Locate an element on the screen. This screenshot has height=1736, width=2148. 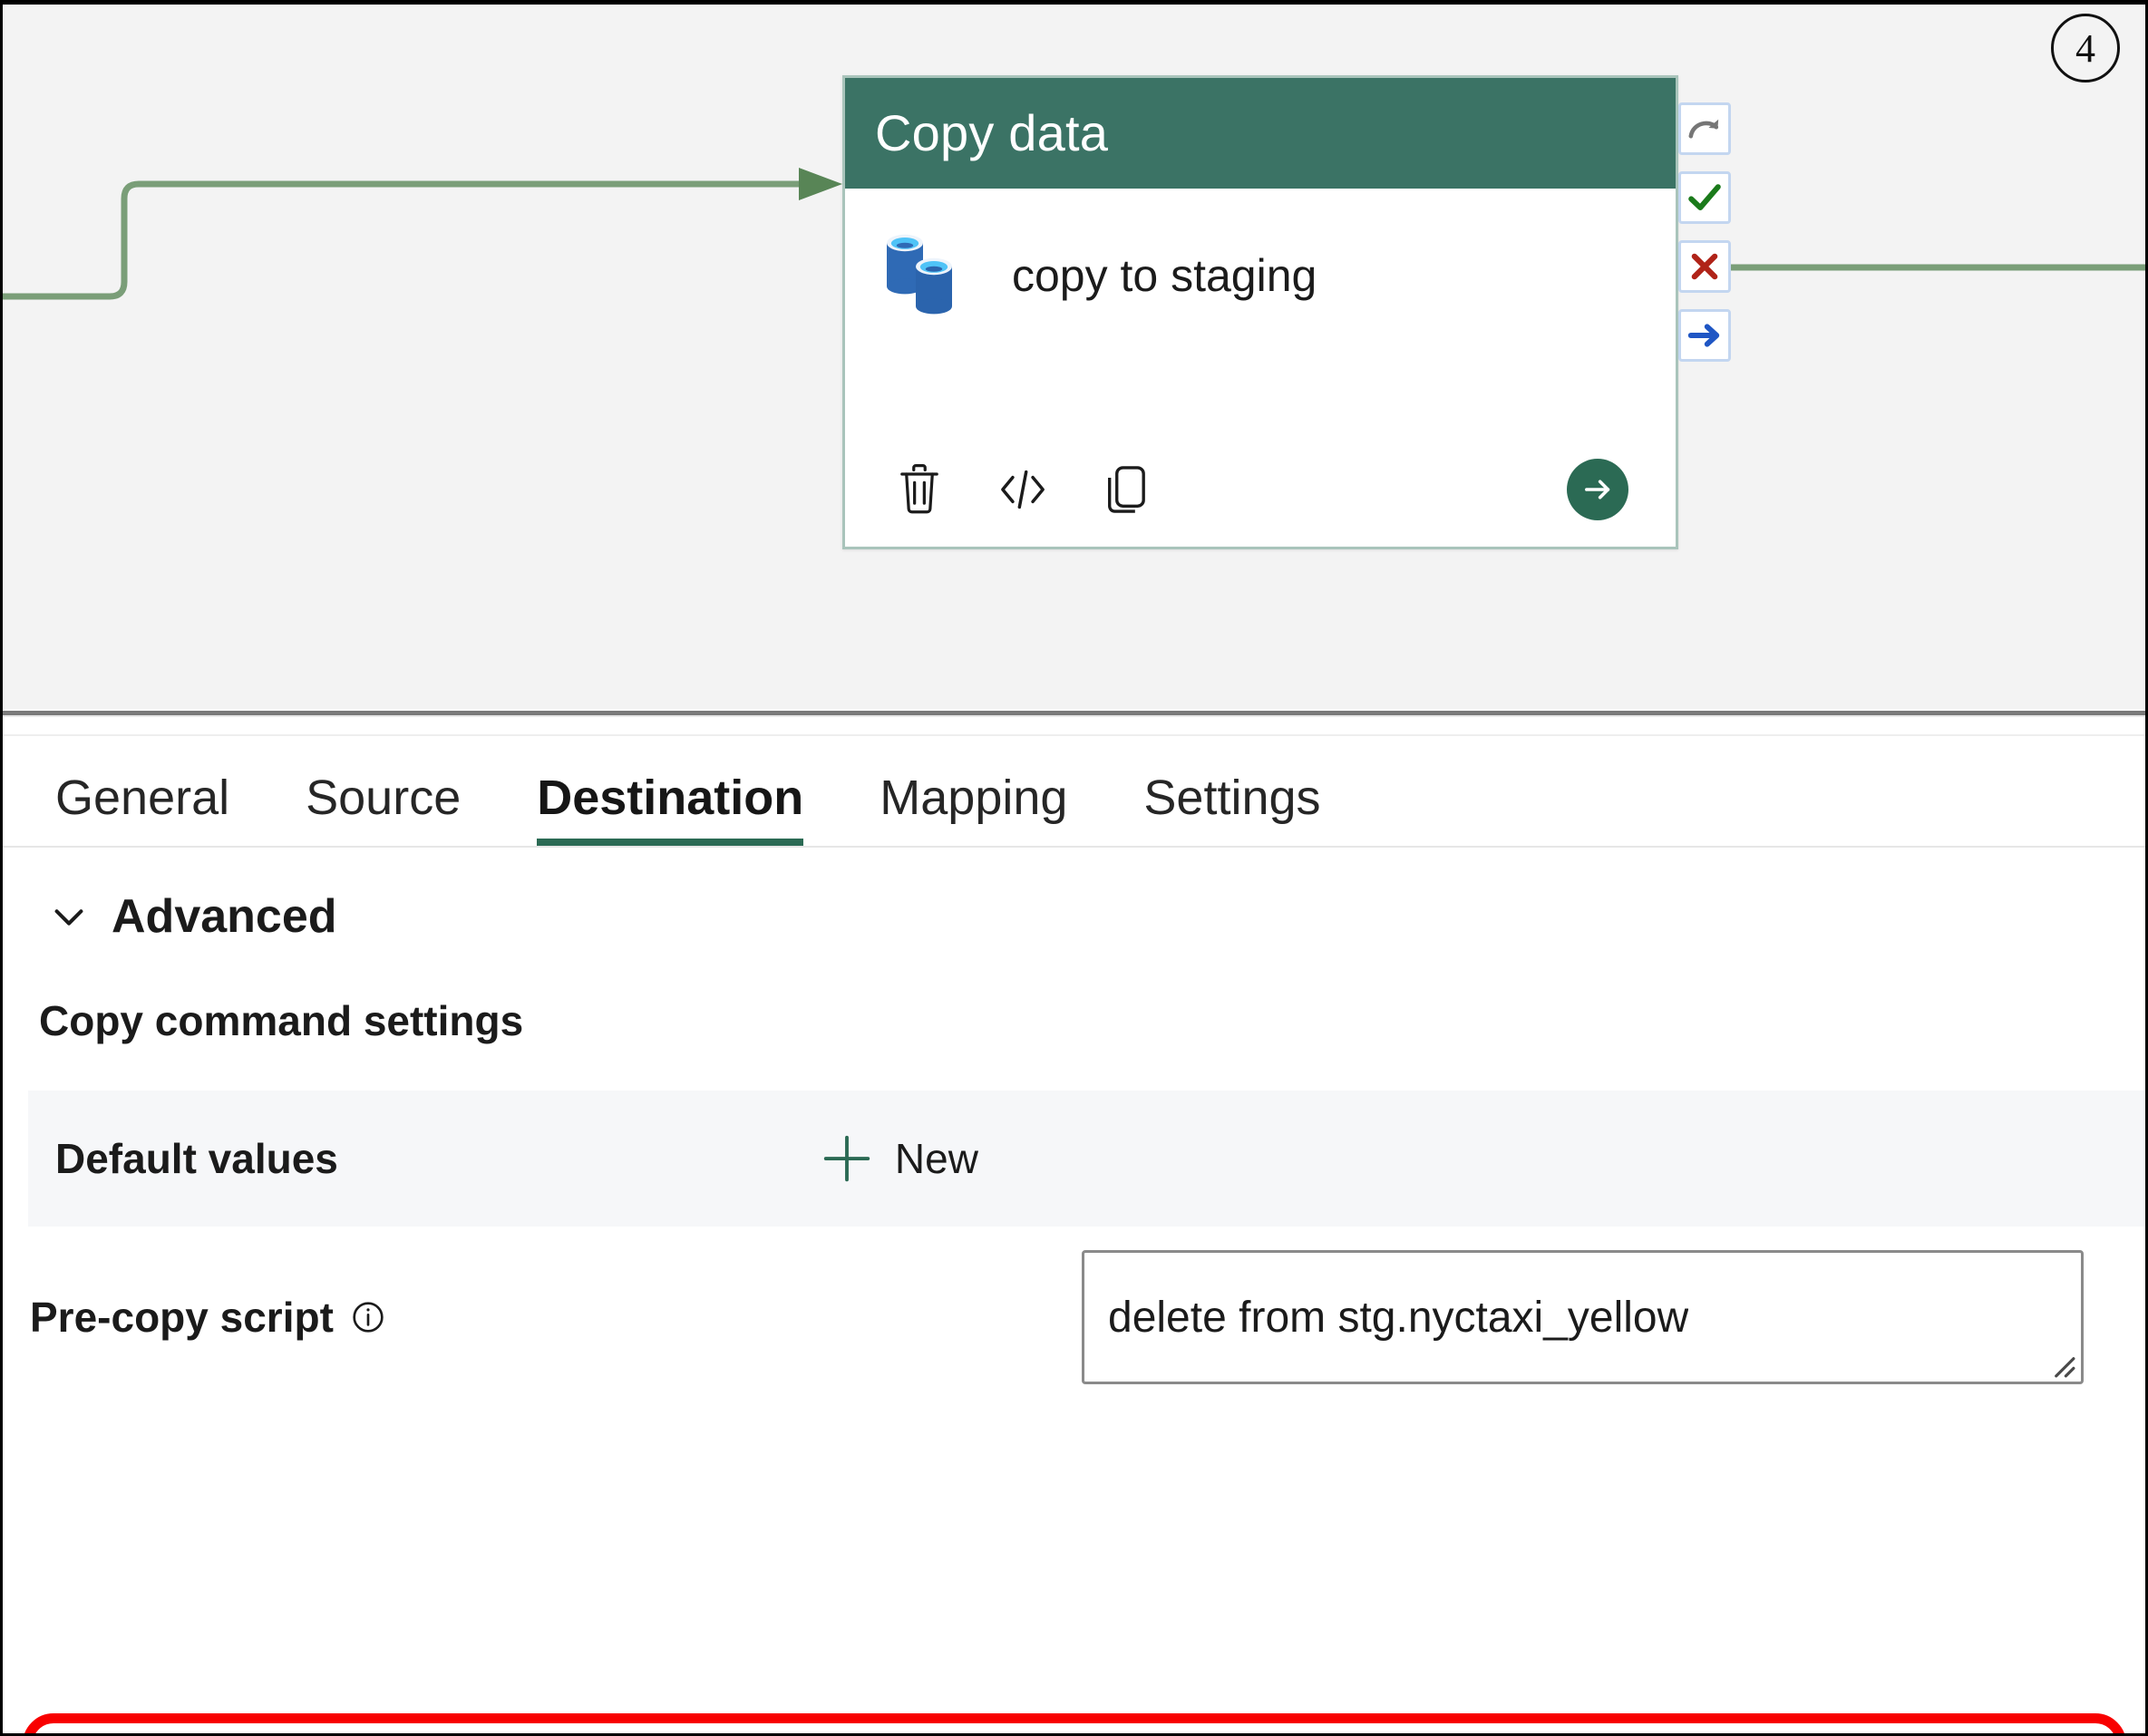
plus-icon is located at coordinates (847, 1158).